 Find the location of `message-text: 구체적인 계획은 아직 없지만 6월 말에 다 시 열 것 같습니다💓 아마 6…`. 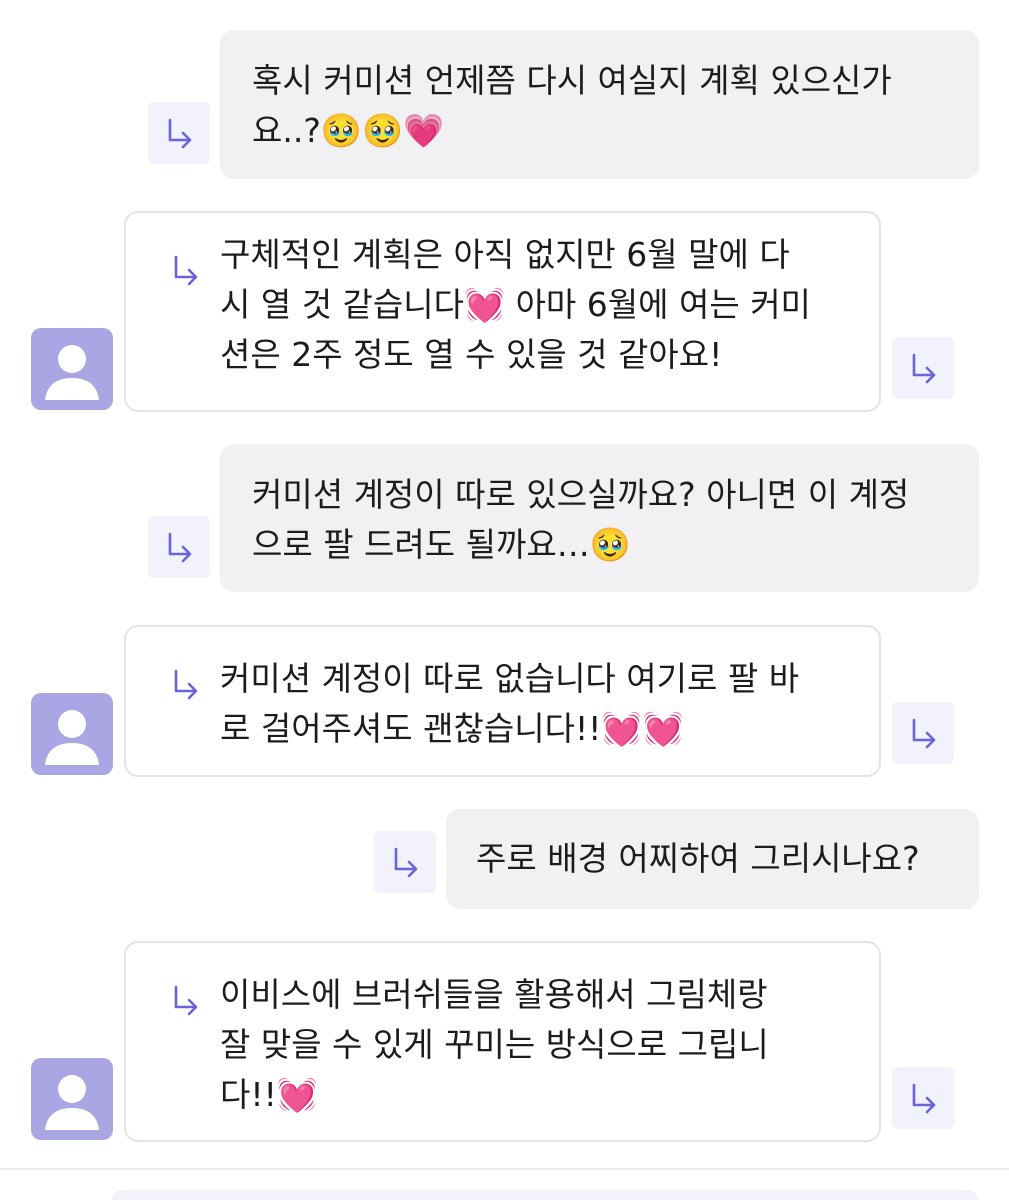

message-text: 구체적인 계획은 아직 없지만 6월 말에 다 시 열 것 같습니다💓 아마 6… is located at coordinates (515, 304).